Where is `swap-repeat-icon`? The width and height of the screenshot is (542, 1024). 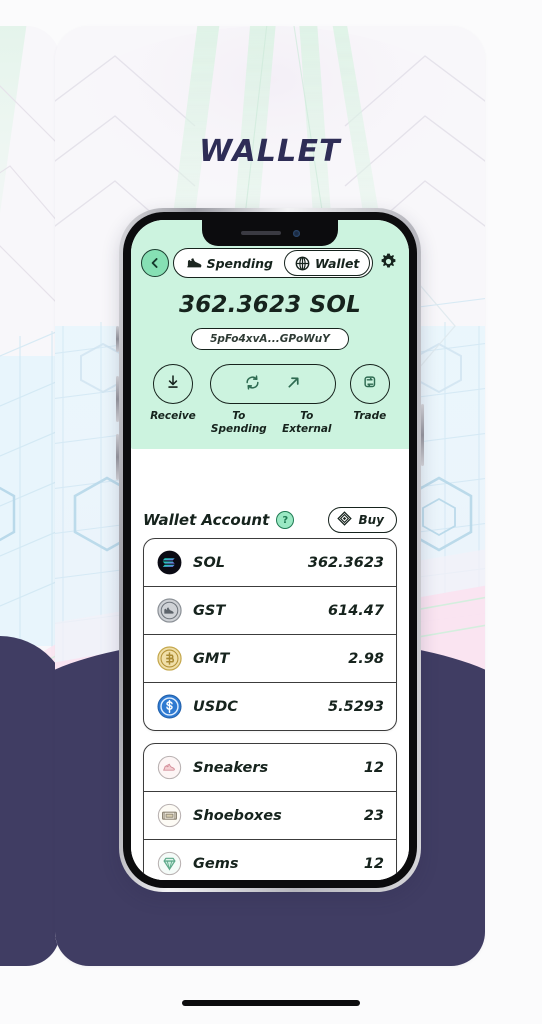
swap-repeat-icon is located at coordinates (370, 384).